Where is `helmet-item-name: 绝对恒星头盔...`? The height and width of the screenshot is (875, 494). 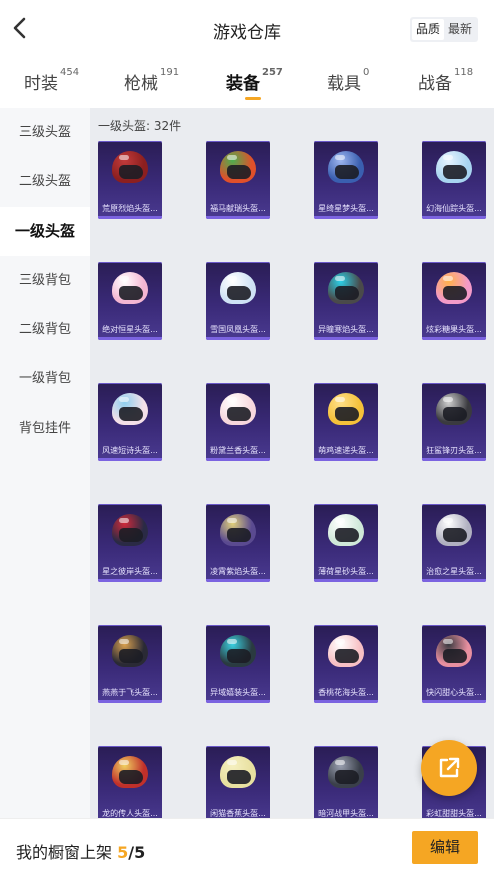 helmet-item-name: 绝对恒星头盔... is located at coordinates (130, 329).